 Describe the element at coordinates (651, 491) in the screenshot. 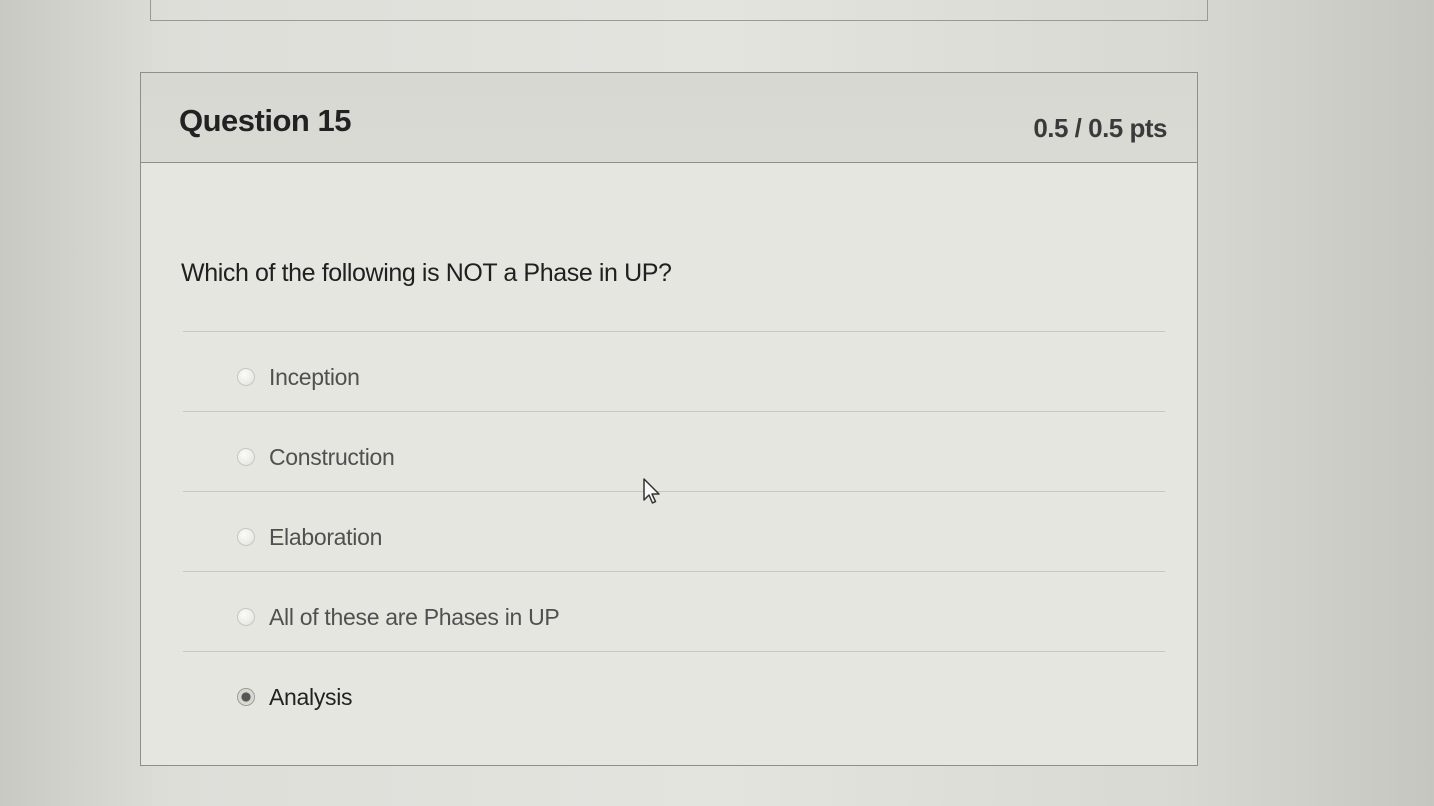

I see `mouse-pointer-icon` at that location.